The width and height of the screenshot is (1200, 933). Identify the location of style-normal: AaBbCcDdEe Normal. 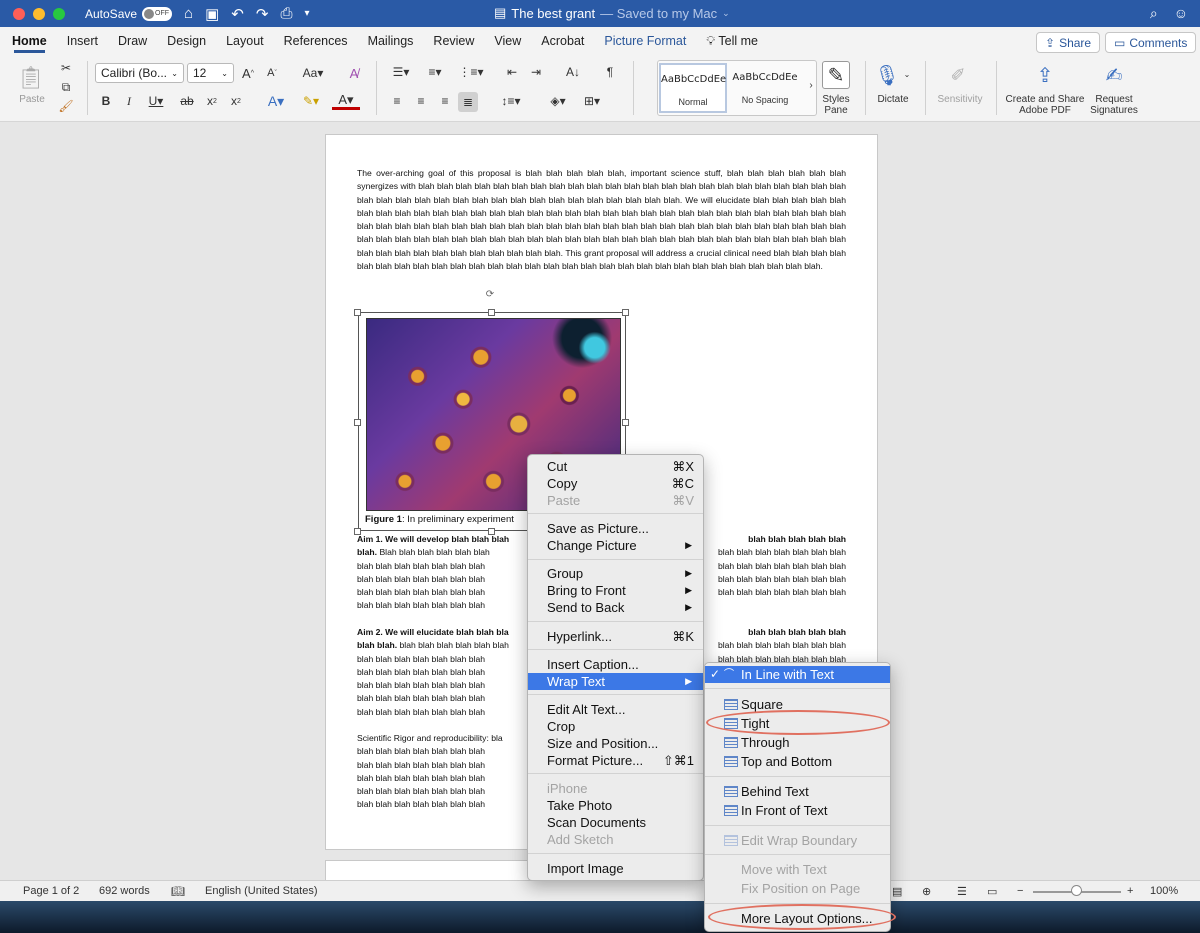
(693, 88).